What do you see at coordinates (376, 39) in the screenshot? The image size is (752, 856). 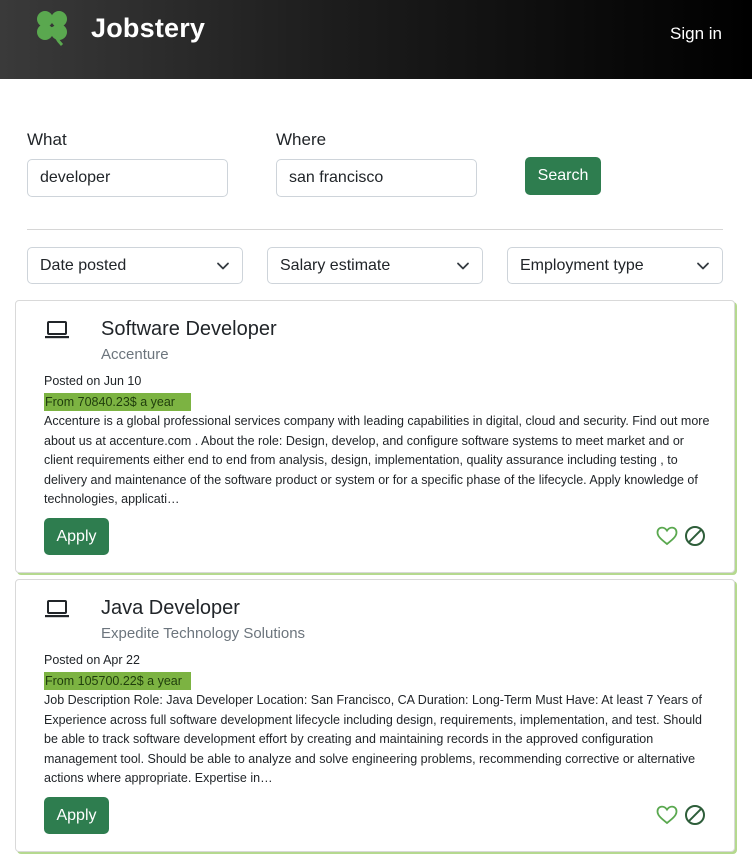 I see `top-navbar: Jobstery Sign in` at bounding box center [376, 39].